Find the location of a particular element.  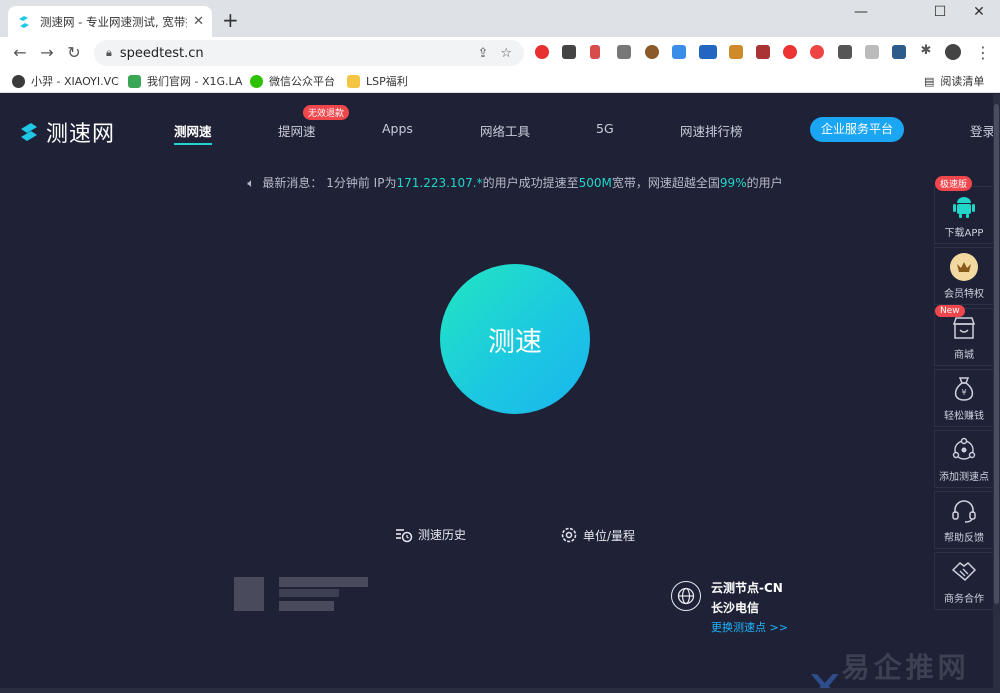

news-text: 的用户成功提速至 is located at coordinates (530, 183).